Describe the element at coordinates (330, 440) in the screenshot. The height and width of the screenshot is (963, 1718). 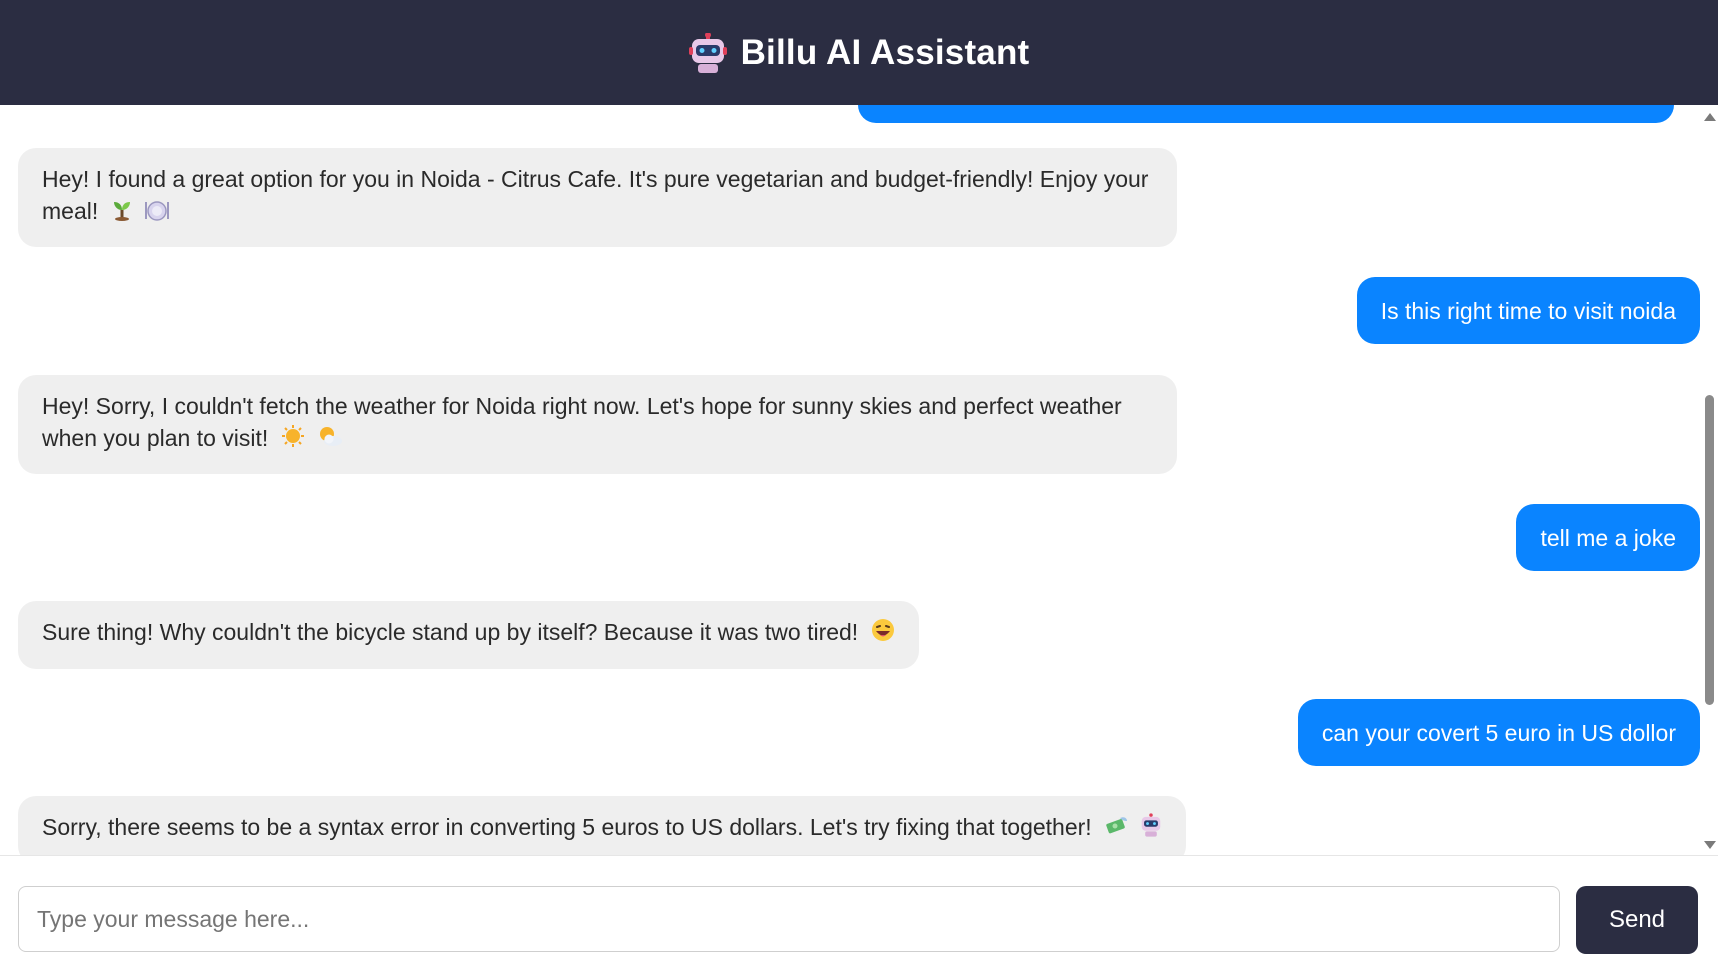
I see `sun-cloud-icon` at that location.